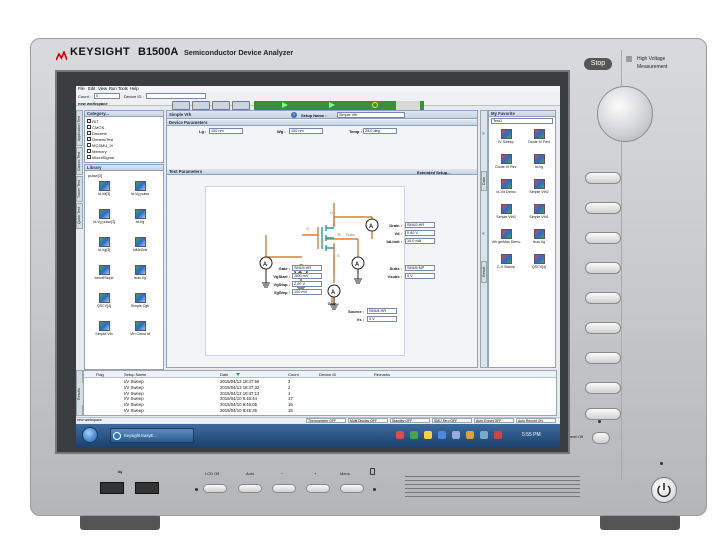 The height and width of the screenshot is (560, 727). I want to click on power-button, so click(664, 490).